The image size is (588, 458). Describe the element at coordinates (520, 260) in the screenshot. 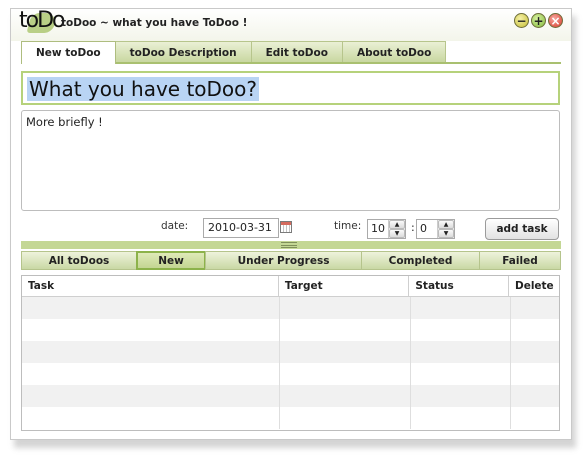

I see `filter-tab-failed: Failed` at that location.